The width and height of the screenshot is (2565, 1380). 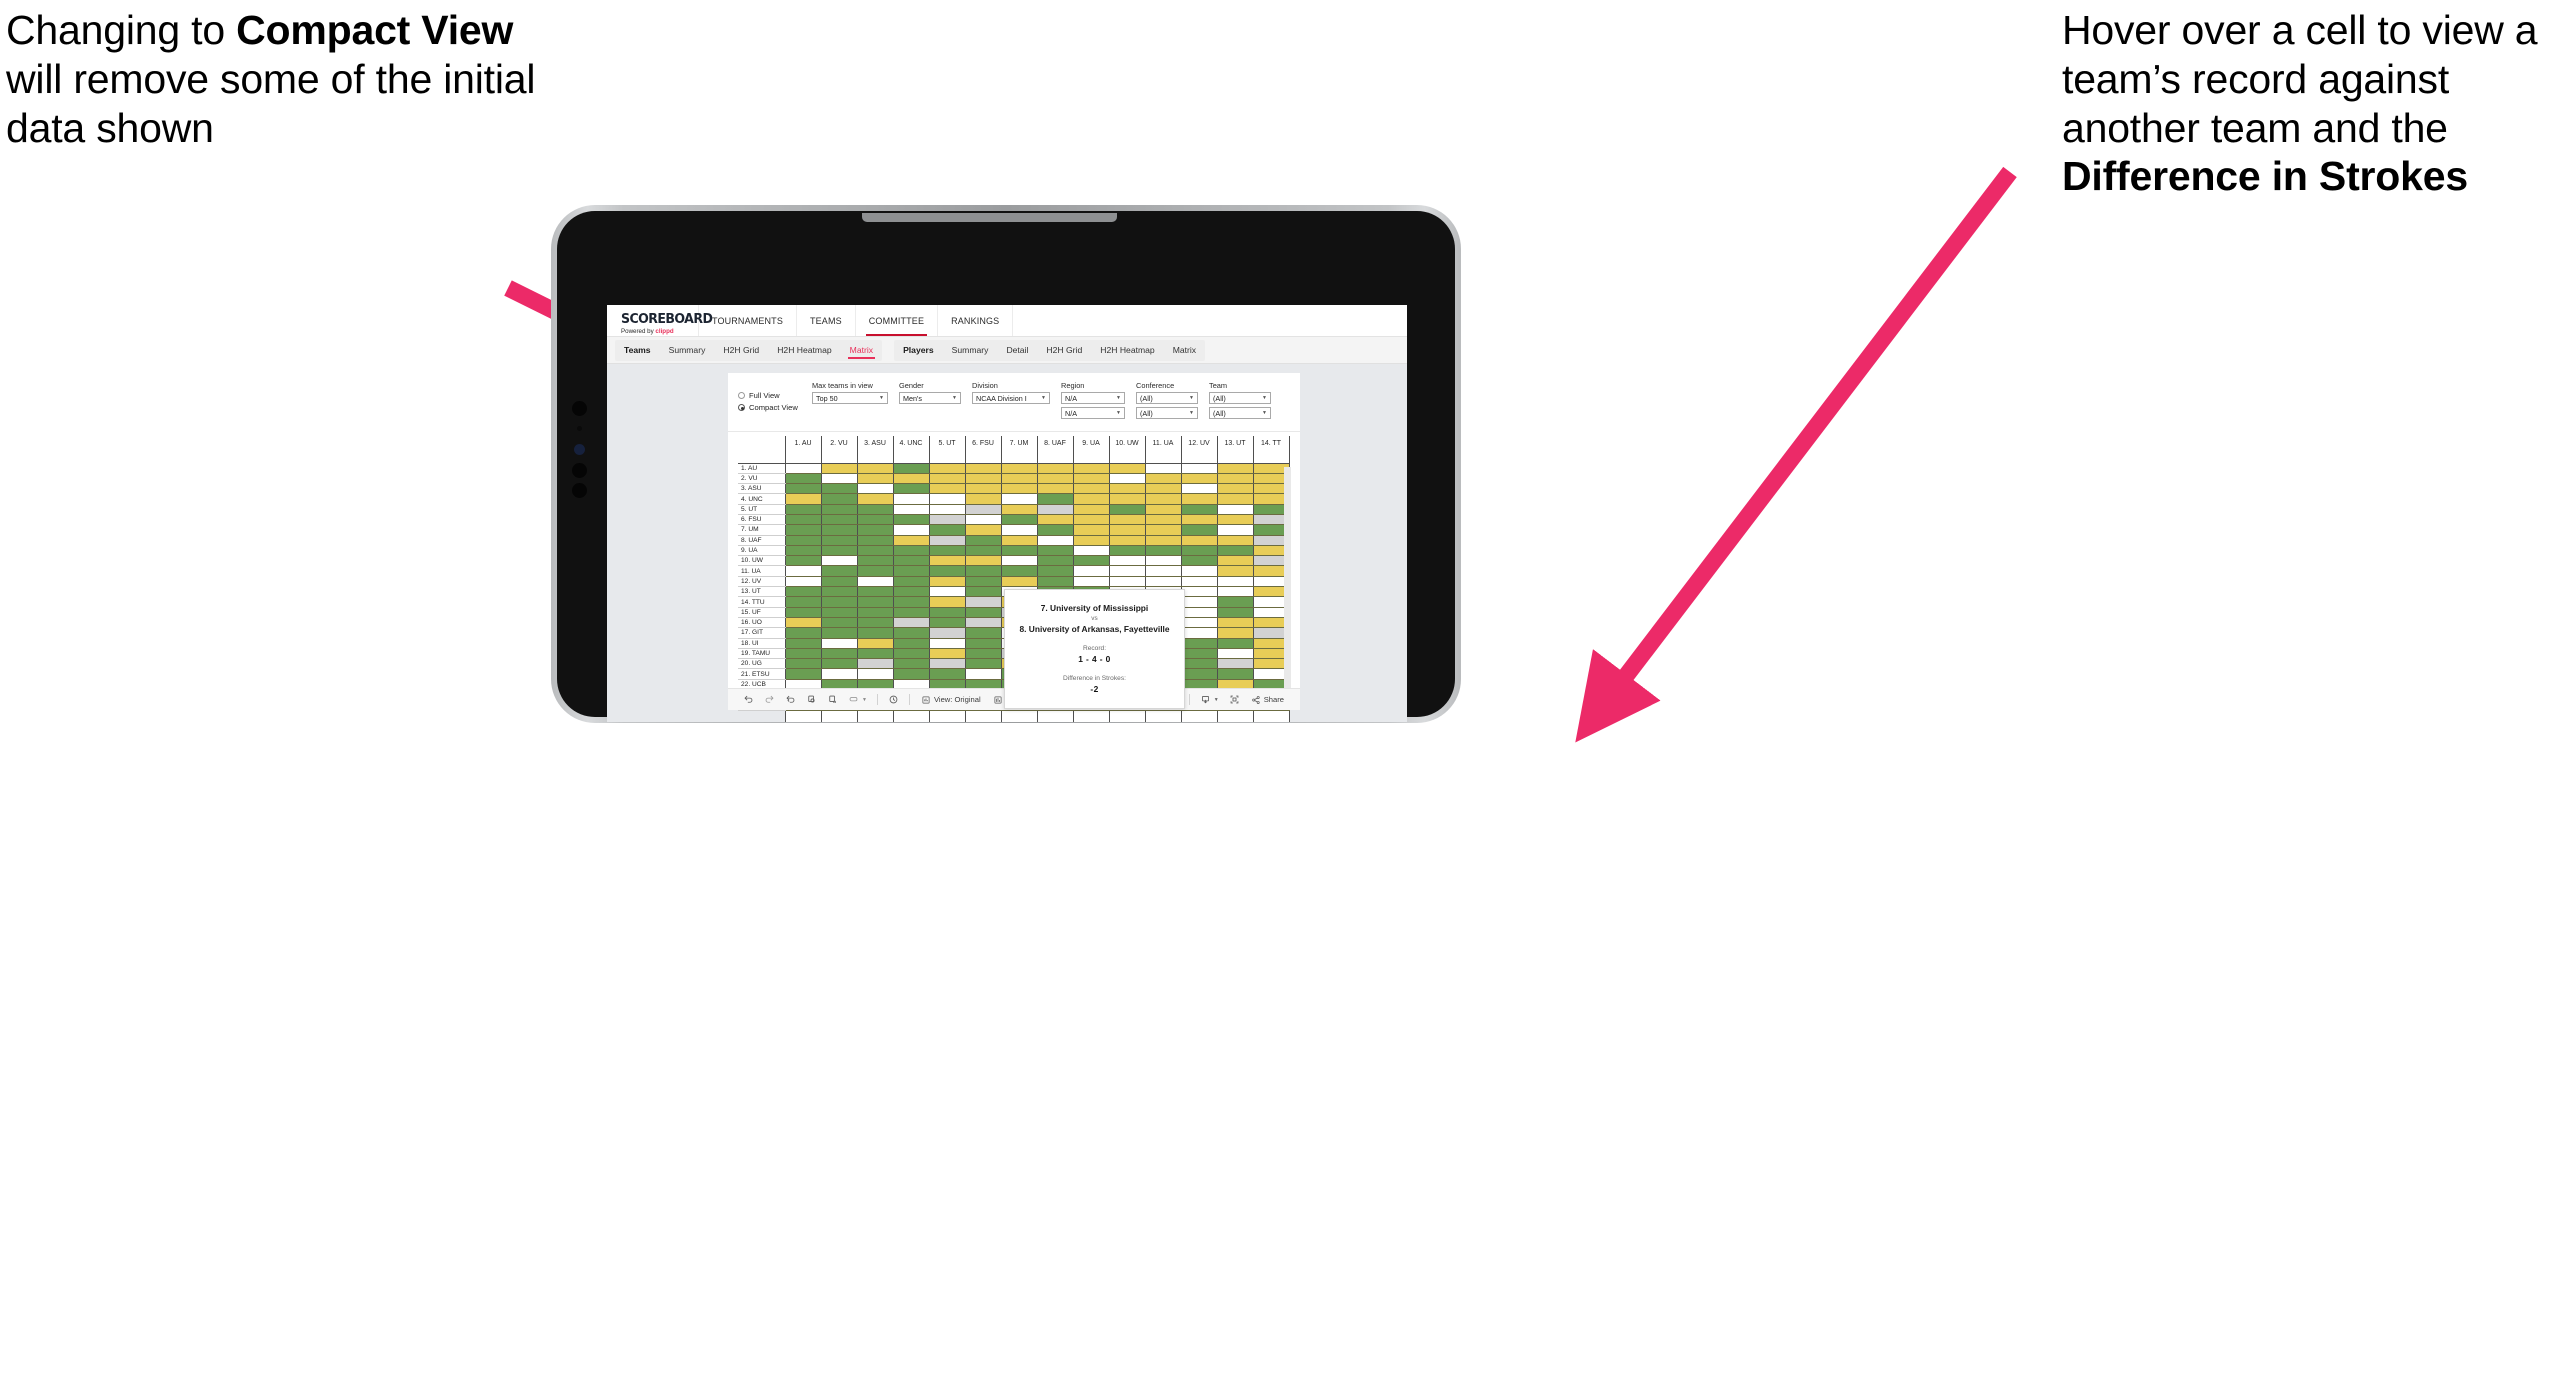 What do you see at coordinates (761, 479) in the screenshot?
I see `matrix-row-header: 2. VU` at bounding box center [761, 479].